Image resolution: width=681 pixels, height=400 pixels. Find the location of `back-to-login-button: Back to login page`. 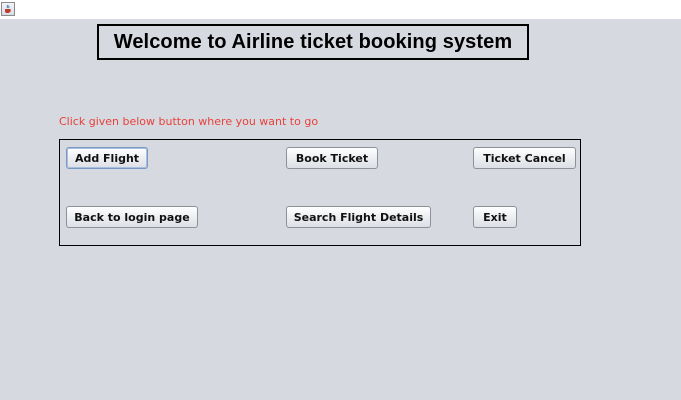

back-to-login-button: Back to login page is located at coordinates (132, 217).